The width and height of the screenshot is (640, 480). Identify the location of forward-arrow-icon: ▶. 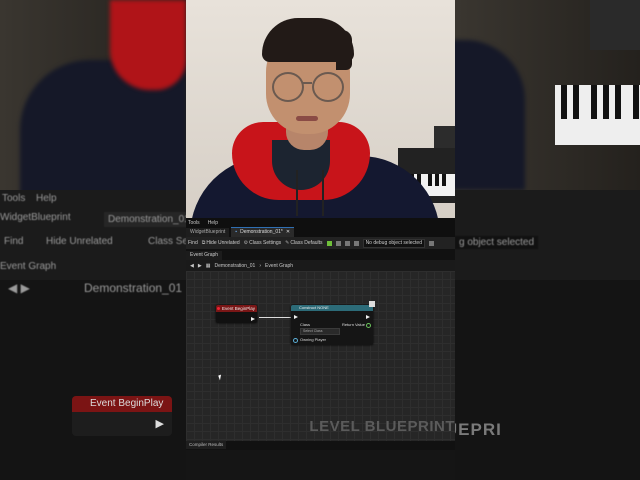
(200, 266).